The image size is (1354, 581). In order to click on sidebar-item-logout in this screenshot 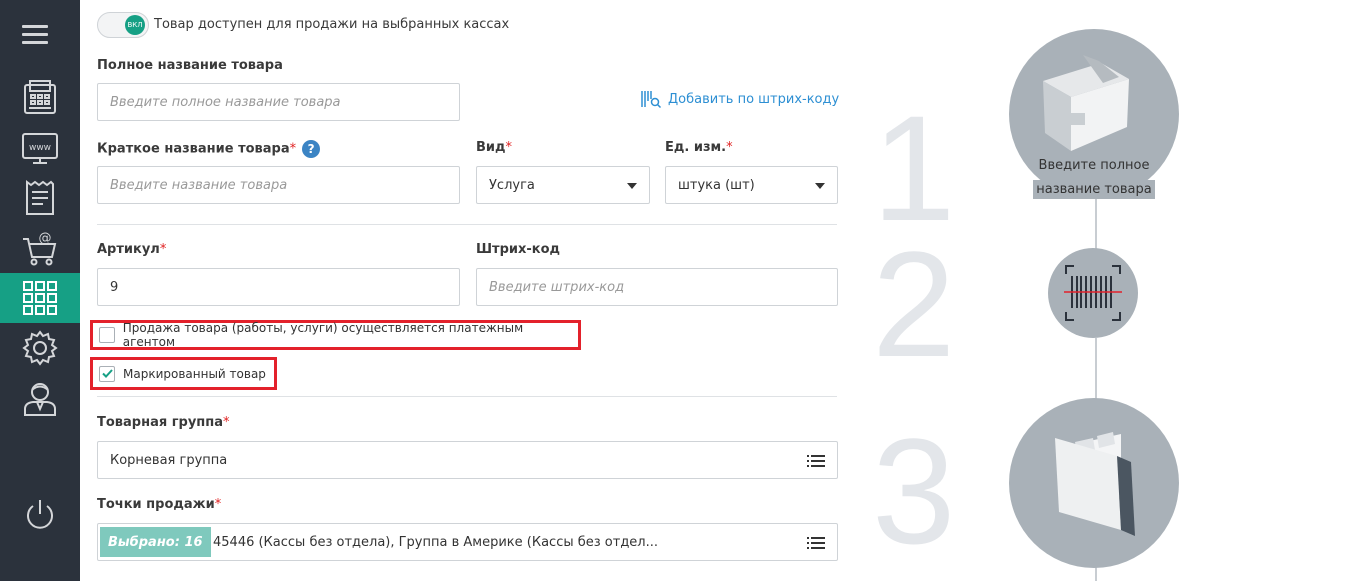, I will do `click(40, 515)`.